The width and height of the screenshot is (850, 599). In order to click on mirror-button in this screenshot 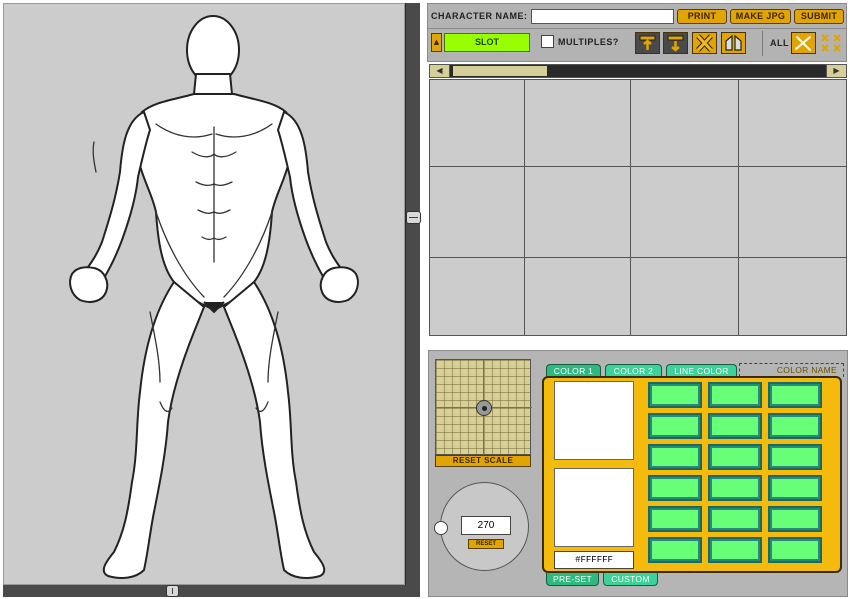, I will do `click(733, 43)`.